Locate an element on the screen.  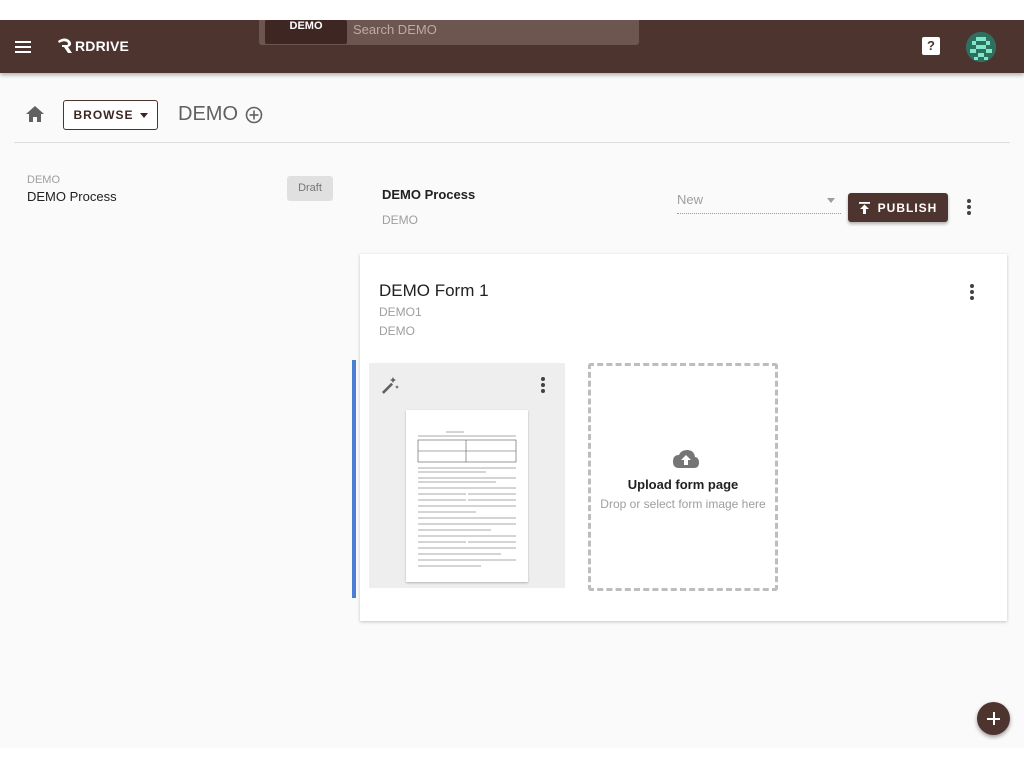
search-input is located at coordinates (488, 29).